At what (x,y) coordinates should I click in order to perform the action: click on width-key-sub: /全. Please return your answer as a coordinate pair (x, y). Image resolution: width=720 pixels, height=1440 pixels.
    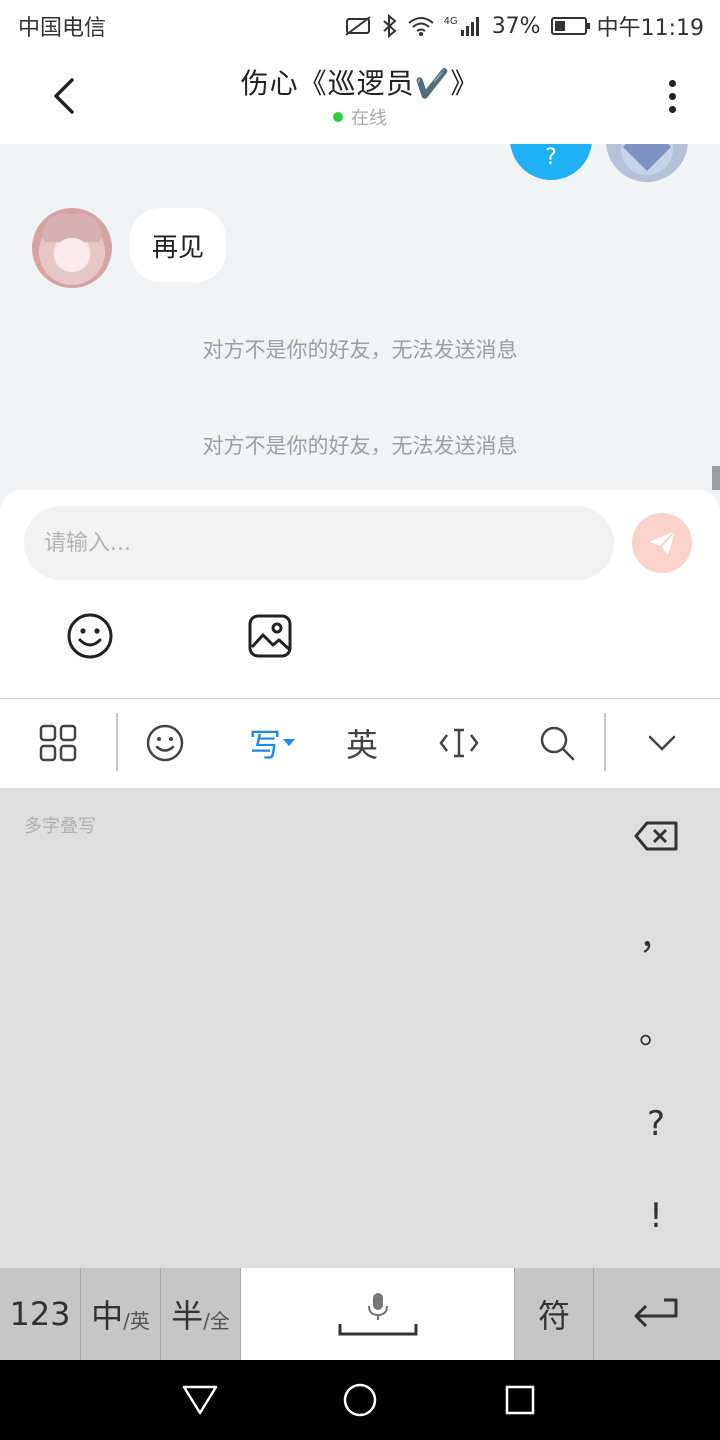
    Looking at the image, I should click on (216, 1320).